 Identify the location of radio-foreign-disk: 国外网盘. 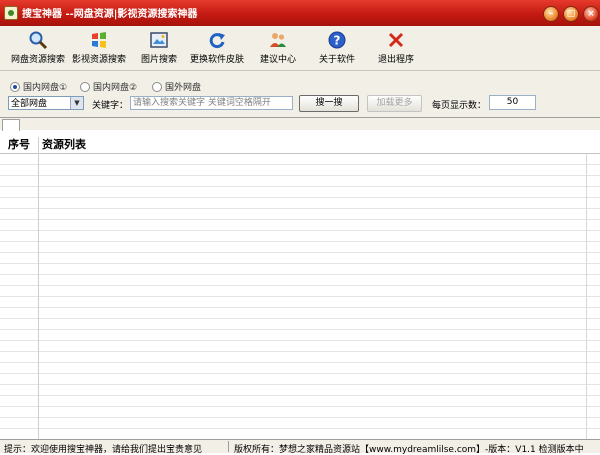
(176, 86).